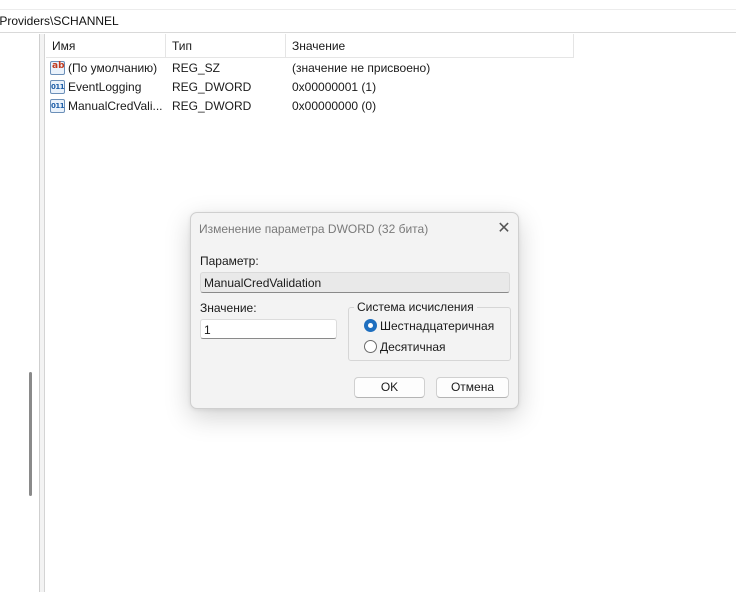 The width and height of the screenshot is (736, 592). What do you see at coordinates (268, 329) in the screenshot?
I see `value-data-input: 1` at bounding box center [268, 329].